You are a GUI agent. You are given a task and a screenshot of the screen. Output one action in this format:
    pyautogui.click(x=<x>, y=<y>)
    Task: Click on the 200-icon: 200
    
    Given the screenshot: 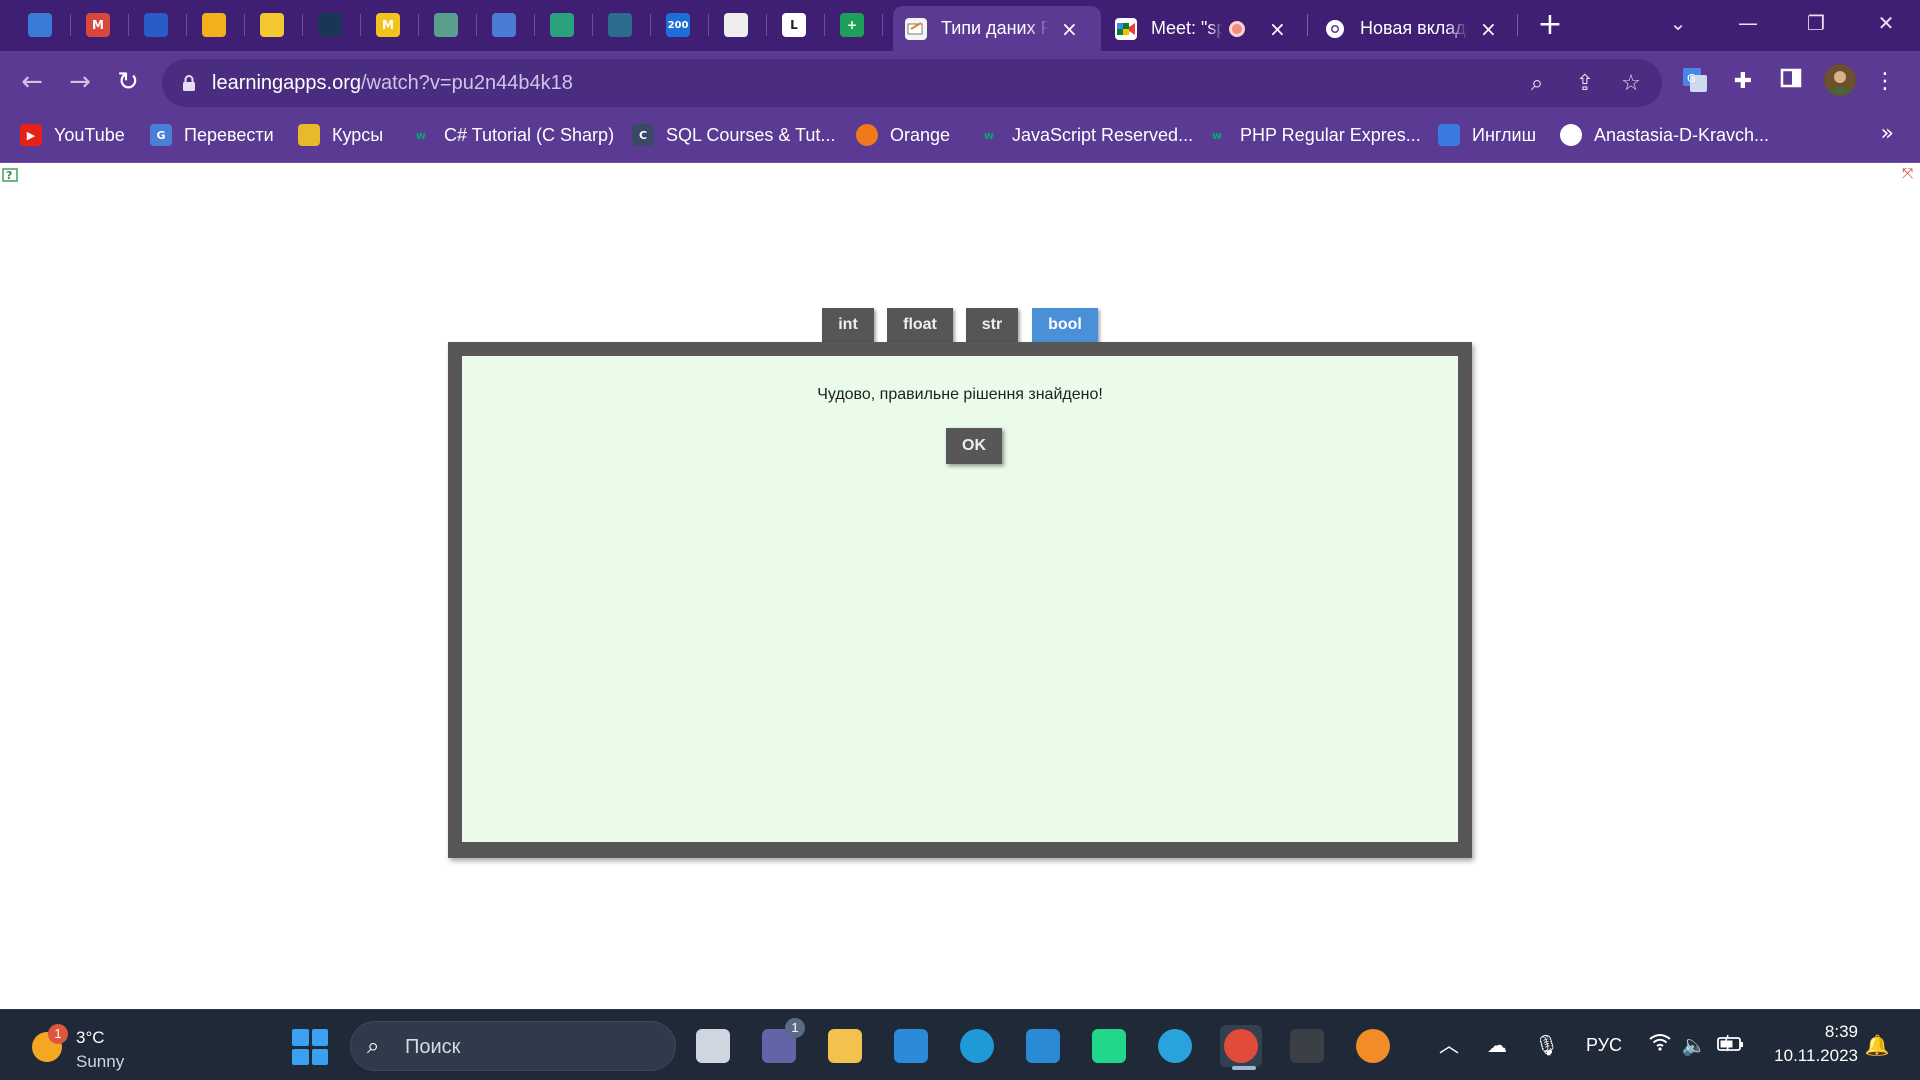 What is the action you would take?
    pyautogui.click(x=678, y=25)
    